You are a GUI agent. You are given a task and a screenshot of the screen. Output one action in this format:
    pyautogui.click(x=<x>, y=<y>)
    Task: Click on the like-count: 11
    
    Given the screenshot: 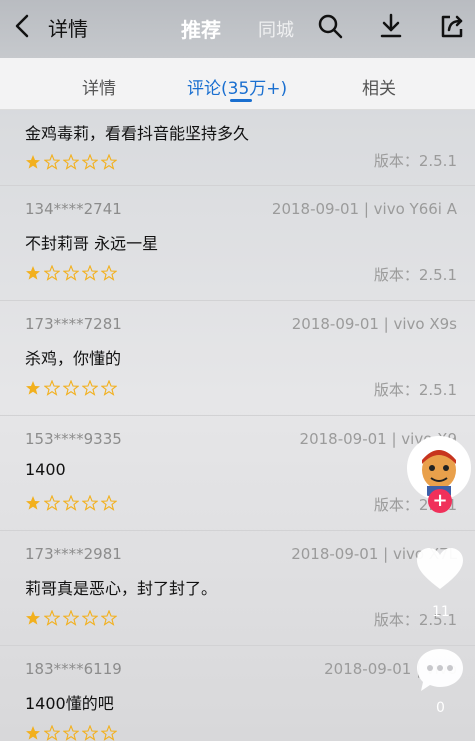 What is the action you would take?
    pyautogui.click(x=441, y=612)
    